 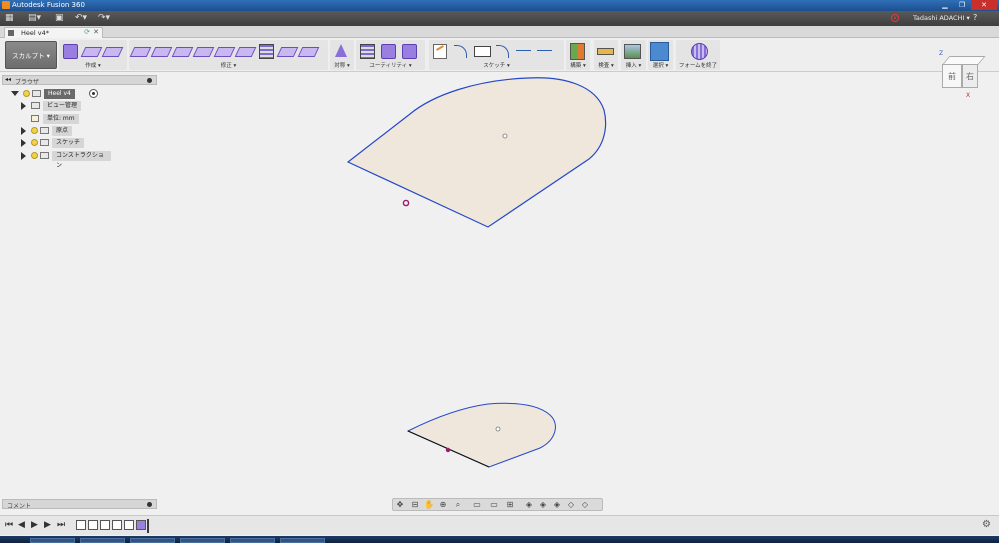 I want to click on close-window-button: ✕, so click(x=984, y=5).